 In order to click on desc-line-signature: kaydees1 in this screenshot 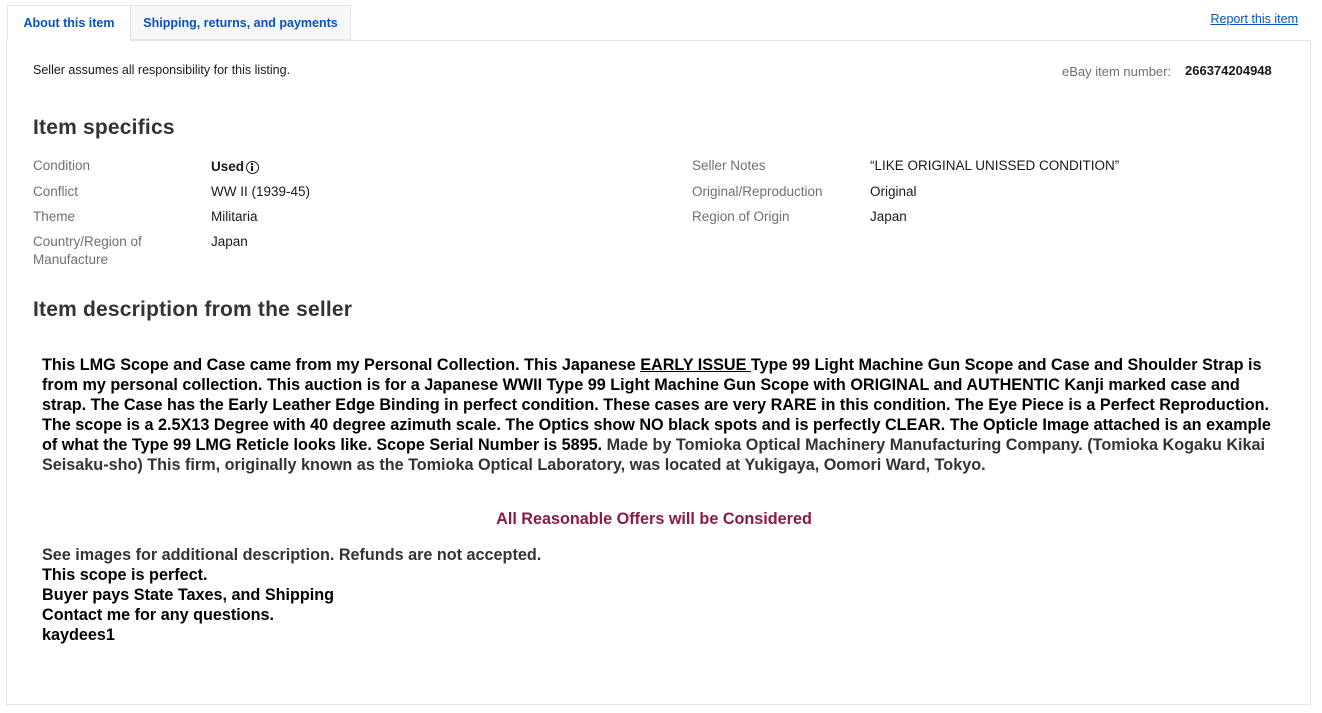, I will do `click(78, 635)`.